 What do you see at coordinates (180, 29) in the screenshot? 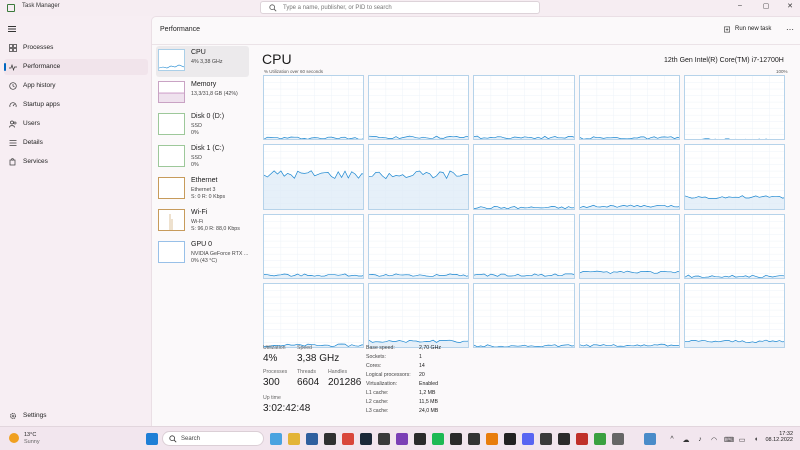
I see `page-title: Performance` at bounding box center [180, 29].